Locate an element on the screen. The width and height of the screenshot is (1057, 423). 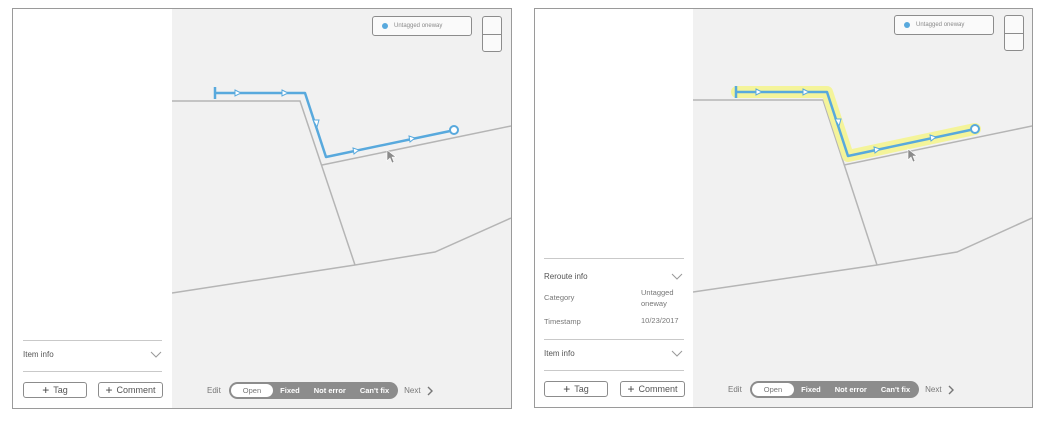
reroute-info-title: Reroute info is located at coordinates (566, 276).